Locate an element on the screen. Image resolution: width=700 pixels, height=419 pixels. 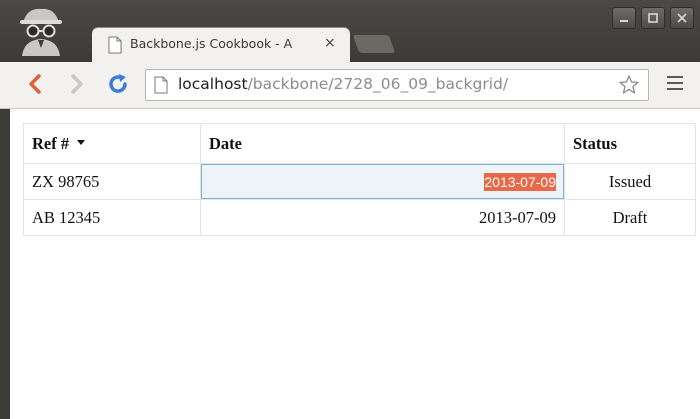
incognito-icon is located at coordinates (41, 32).